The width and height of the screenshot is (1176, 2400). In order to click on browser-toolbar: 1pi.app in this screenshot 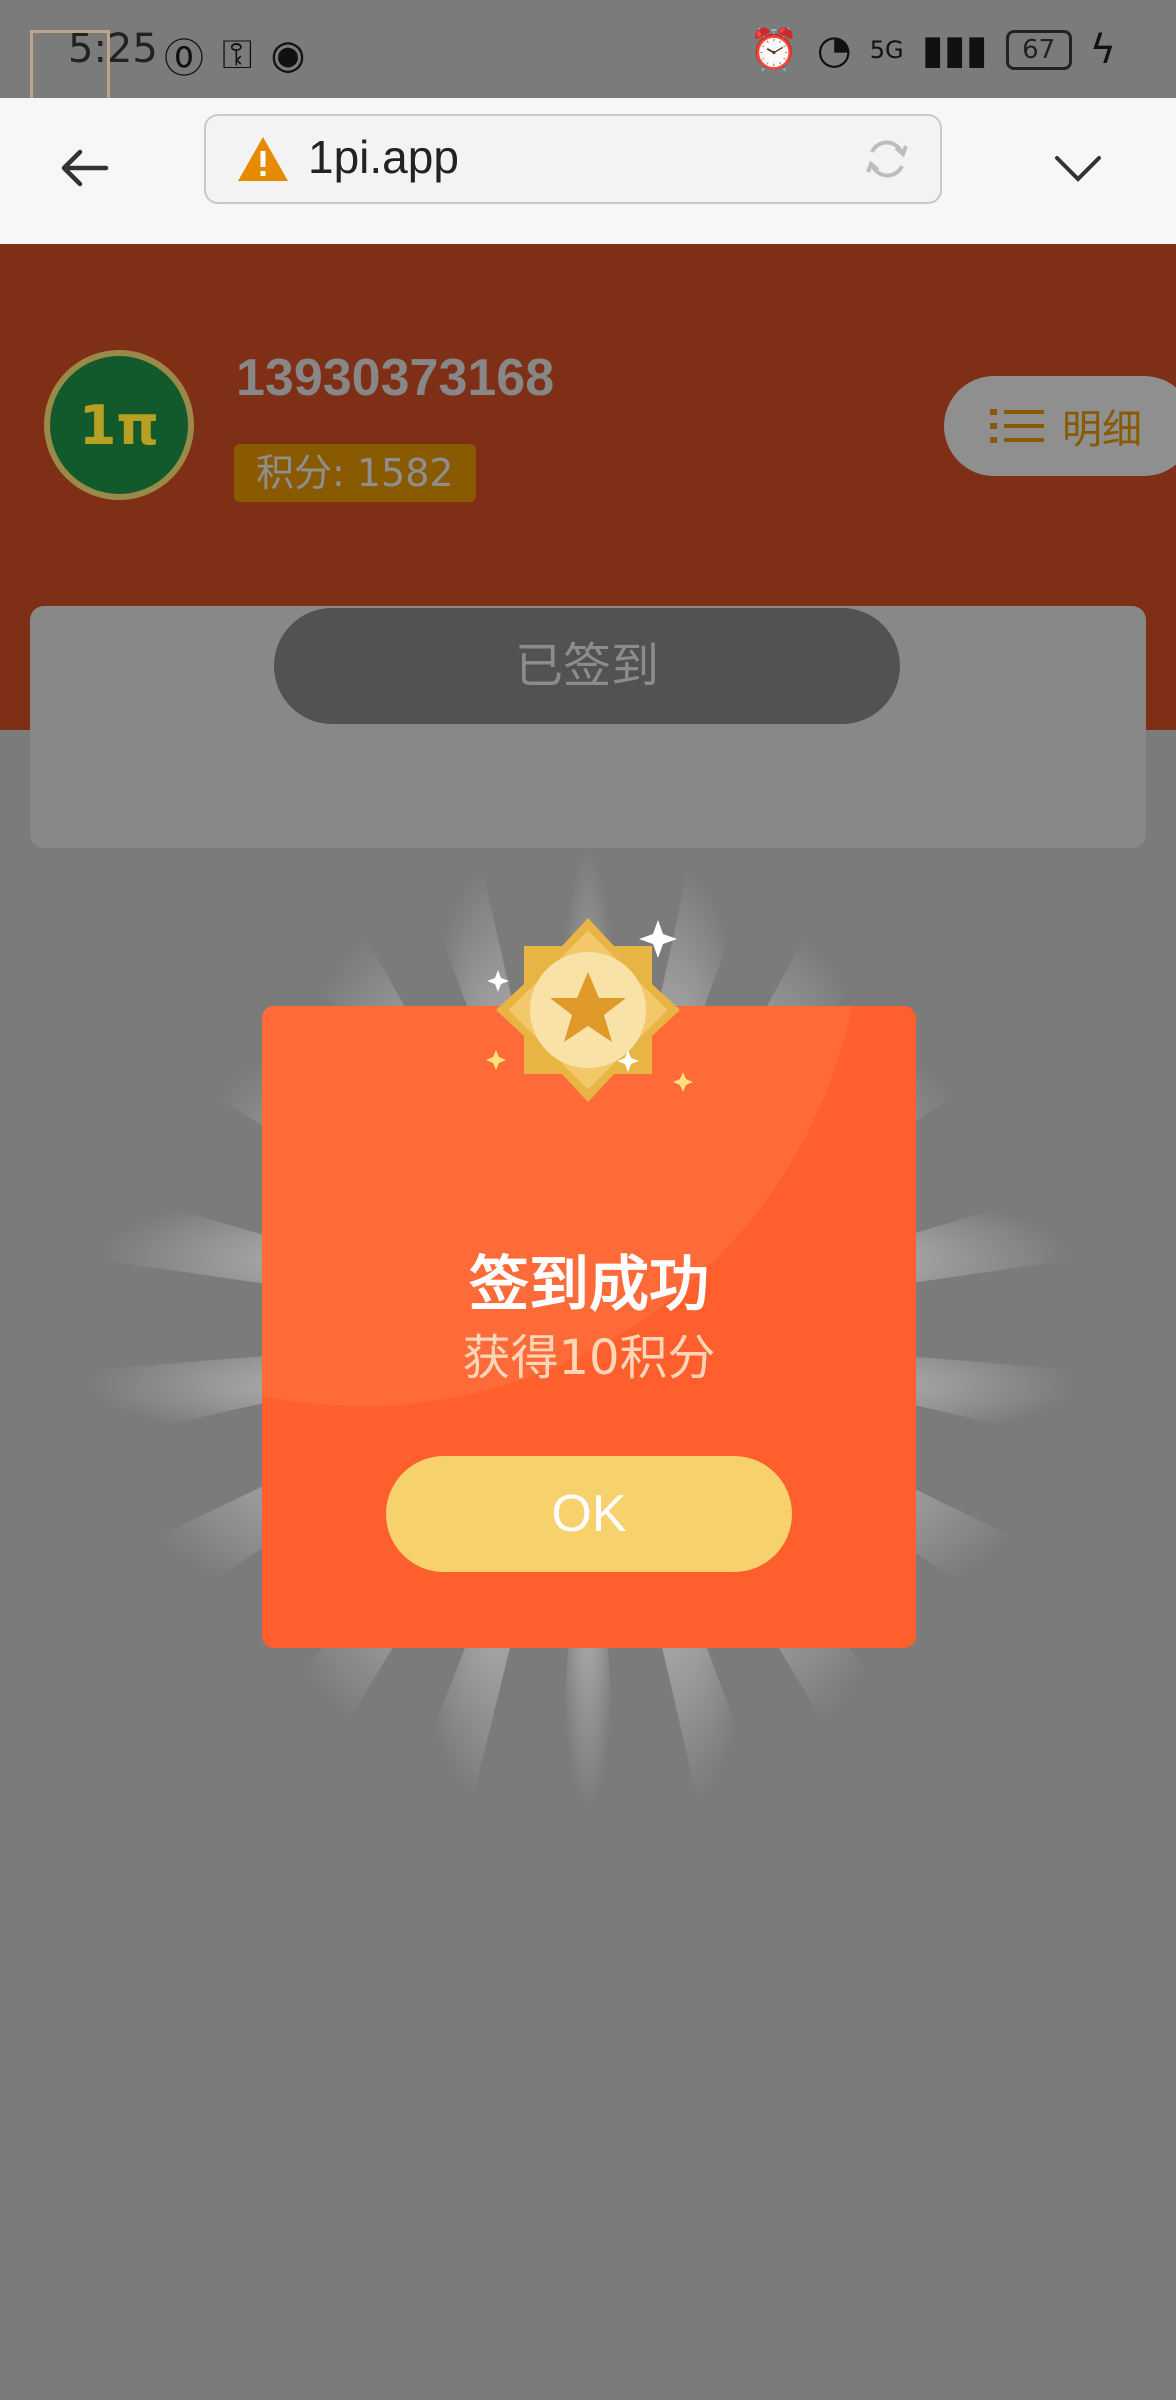, I will do `click(588, 171)`.